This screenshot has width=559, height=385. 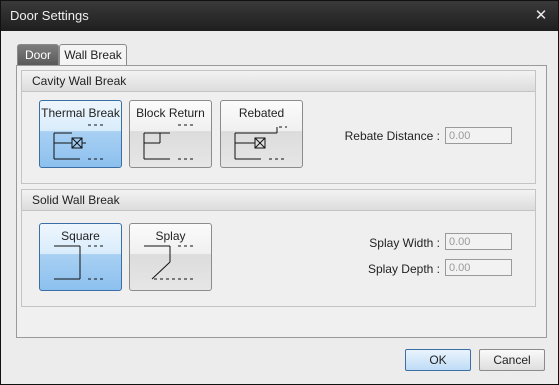 I want to click on square-icon, so click(x=80, y=262).